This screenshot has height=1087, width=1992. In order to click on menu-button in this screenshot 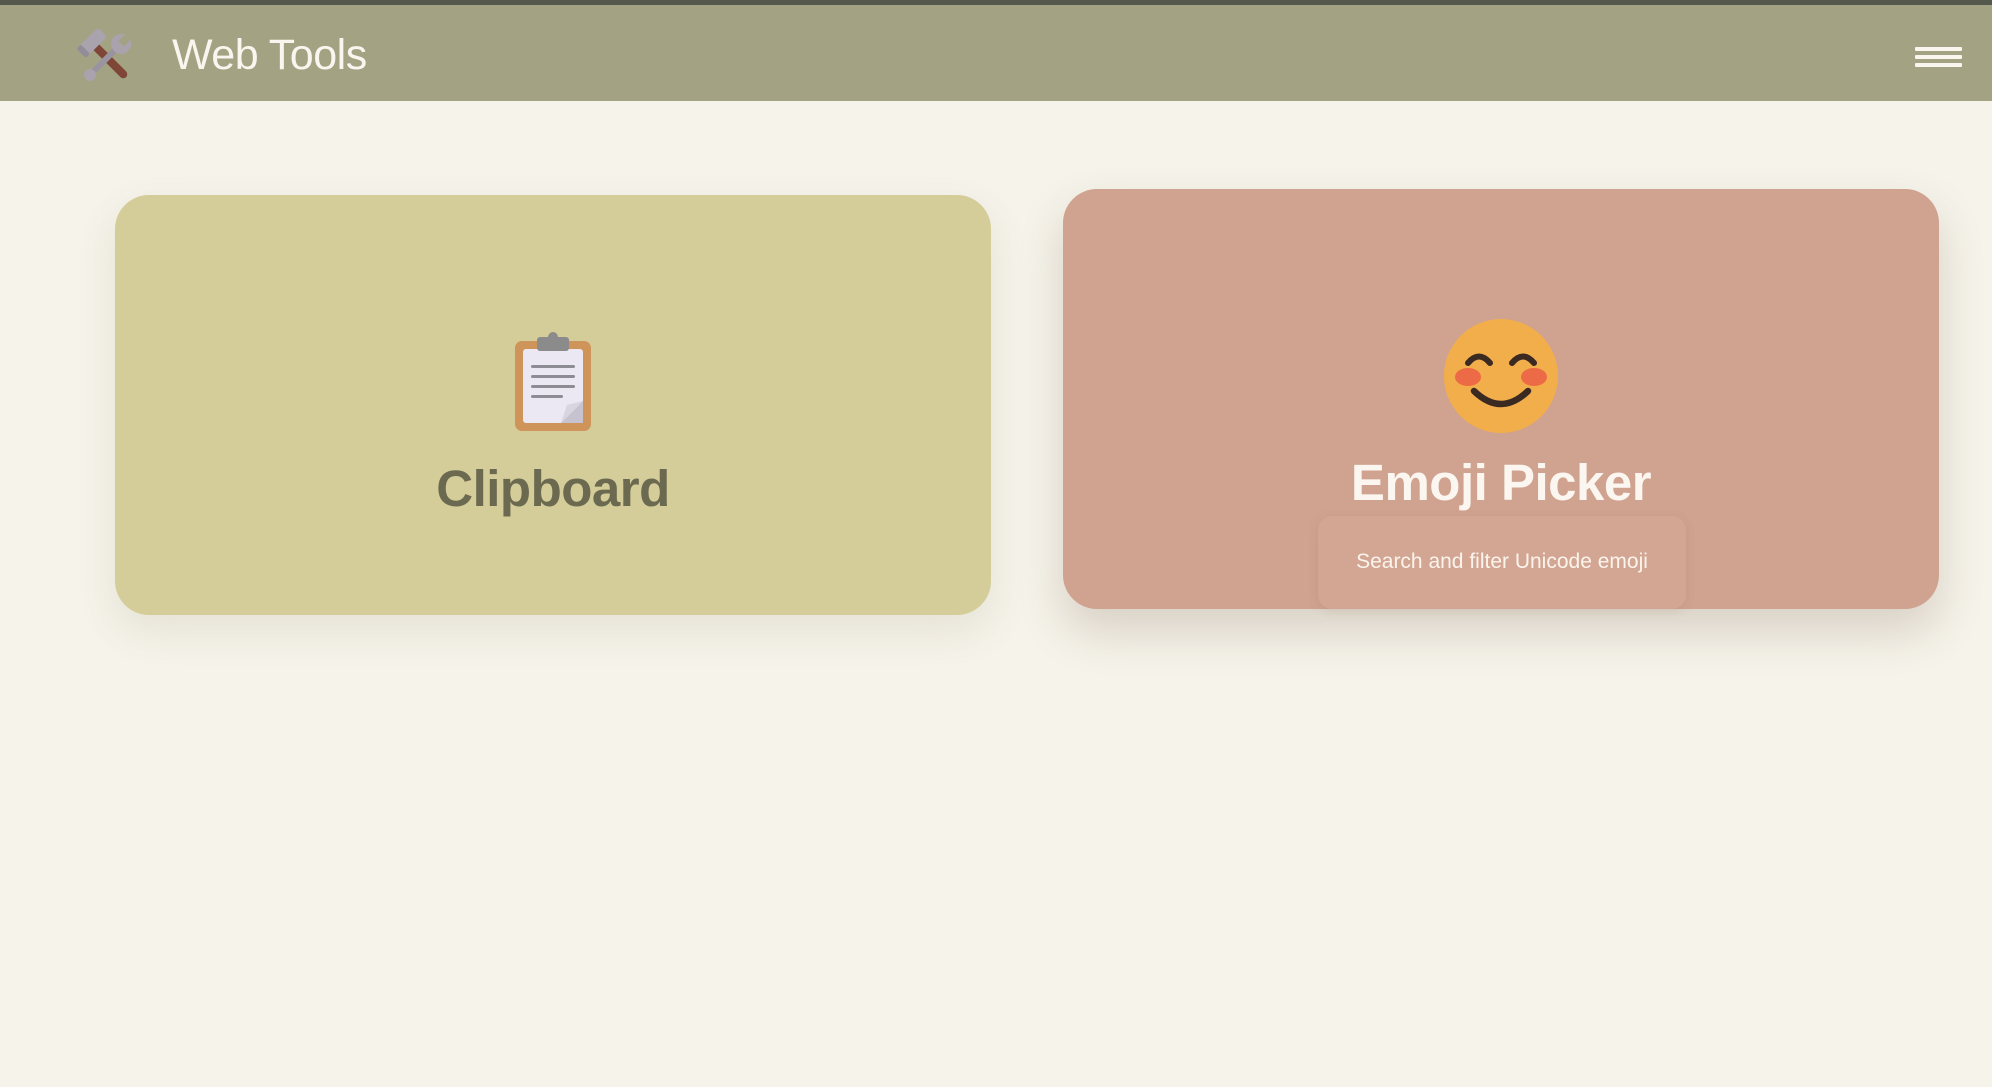, I will do `click(1937, 59)`.